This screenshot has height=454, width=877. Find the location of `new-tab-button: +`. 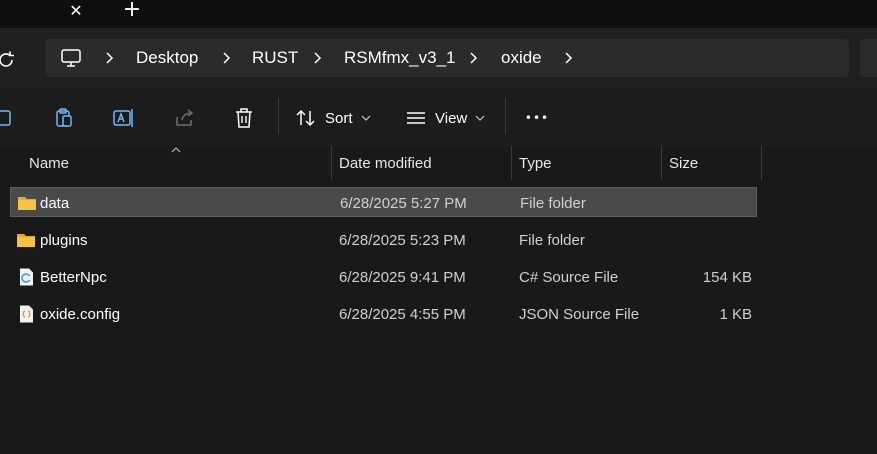

new-tab-button: + is located at coordinates (132, 11).